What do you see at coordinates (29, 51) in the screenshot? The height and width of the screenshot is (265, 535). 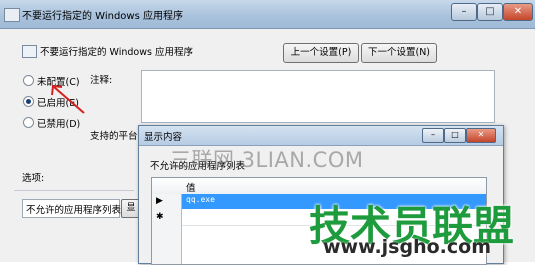 I see `setting-icon` at bounding box center [29, 51].